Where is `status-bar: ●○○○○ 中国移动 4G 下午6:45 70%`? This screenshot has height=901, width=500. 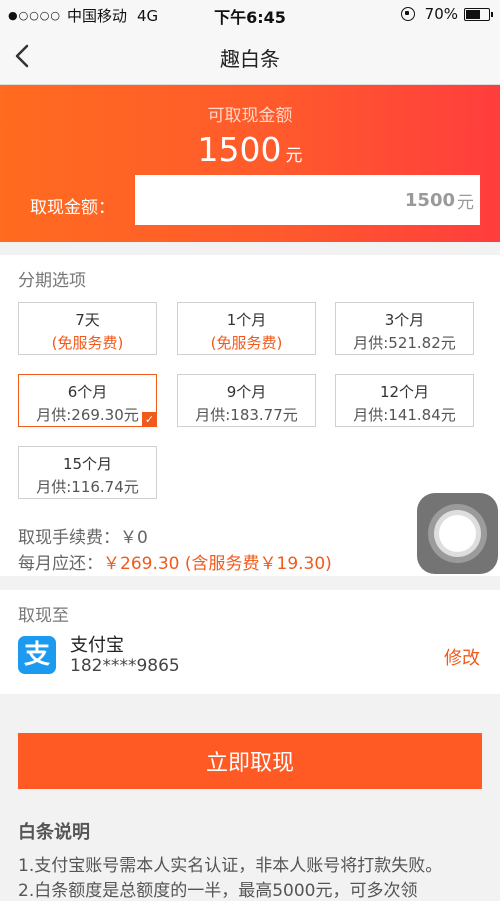
status-bar: ●○○○○ 中国移动 4G 下午6:45 70% is located at coordinates (250, 14).